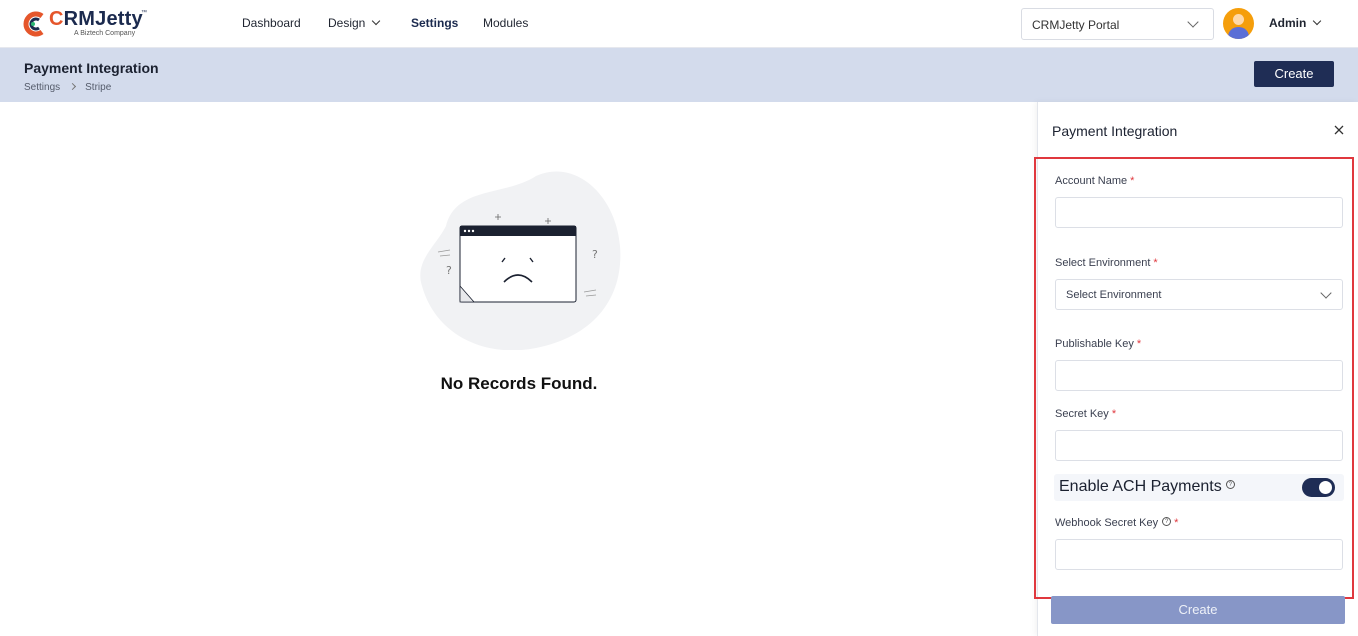  Describe the element at coordinates (1098, 344) in the screenshot. I see `publishable-key-label: Publishable Key *` at that location.